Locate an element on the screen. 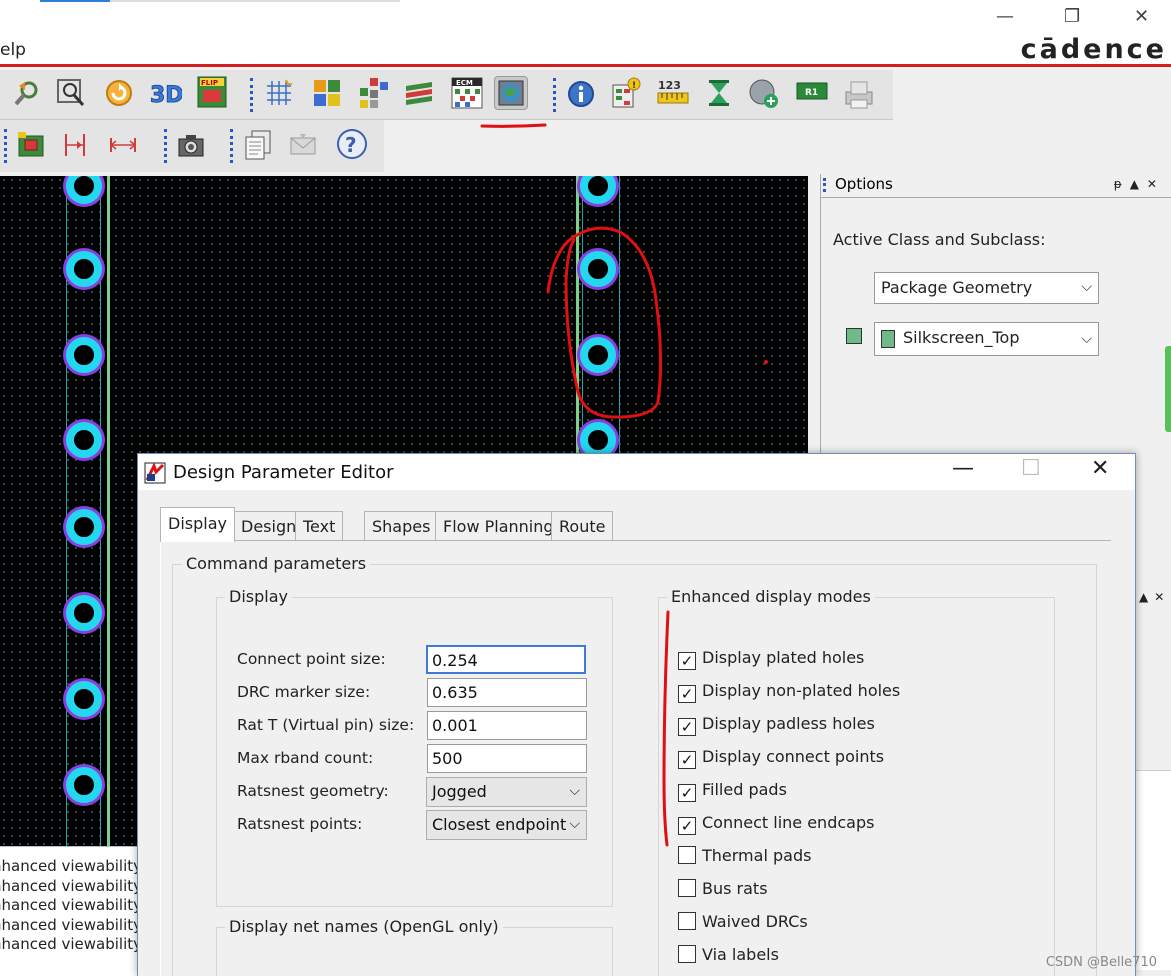 The image size is (1171, 976). checkbox-waived-drcs: Waived DRCs is located at coordinates (743, 923).